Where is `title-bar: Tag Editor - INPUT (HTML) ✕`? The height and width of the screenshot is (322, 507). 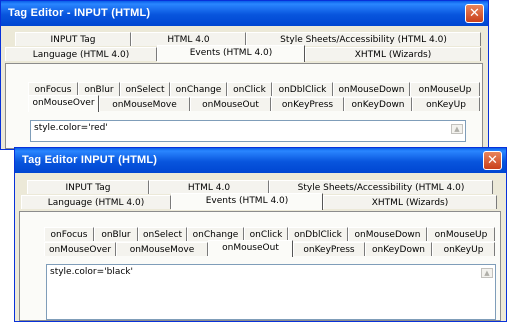 title-bar: Tag Editor - INPUT (HTML) ✕ is located at coordinates (244, 13).